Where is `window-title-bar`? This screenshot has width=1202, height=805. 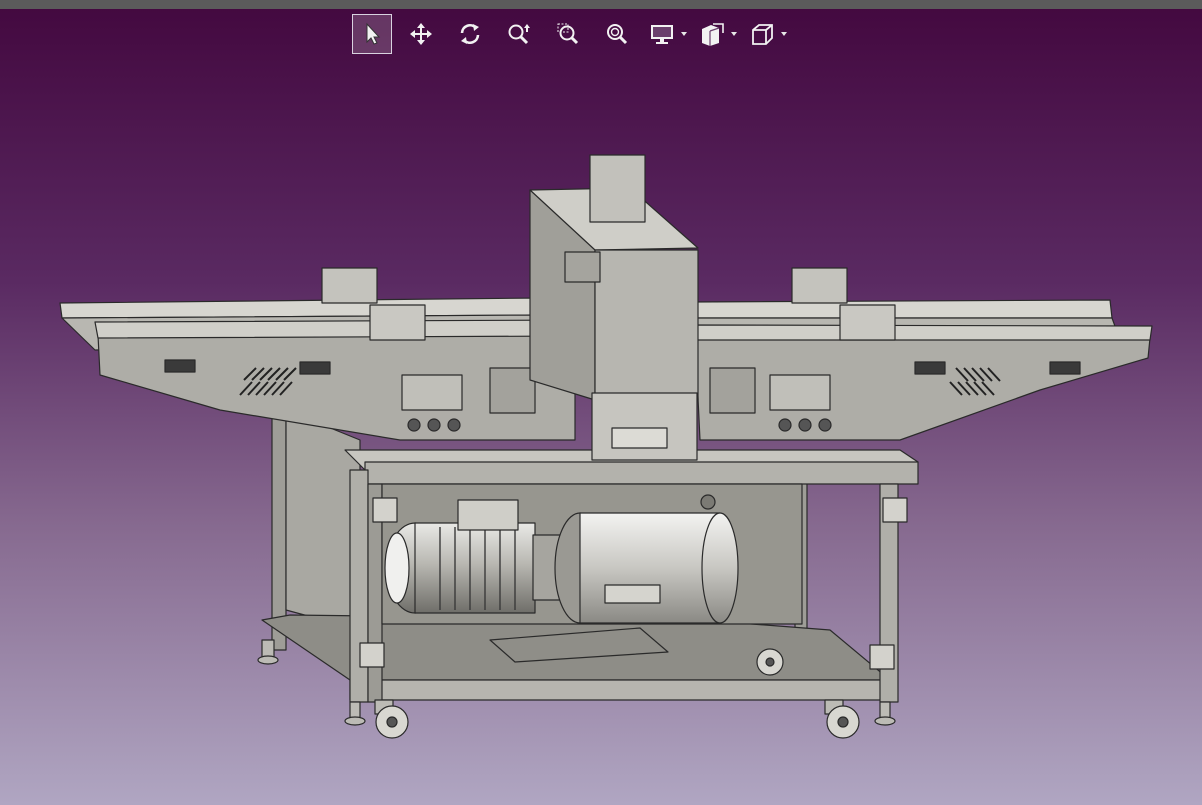
window-title-bar is located at coordinates (601, 4).